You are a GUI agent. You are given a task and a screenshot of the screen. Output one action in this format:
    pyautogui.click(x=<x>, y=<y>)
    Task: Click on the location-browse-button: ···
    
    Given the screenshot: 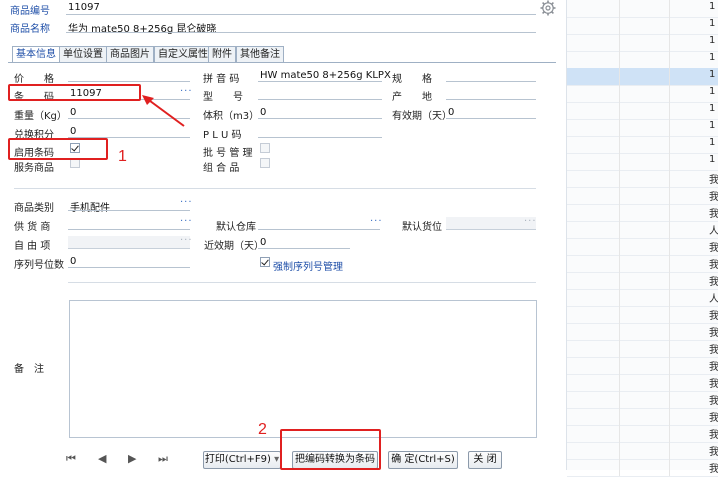 What is the action you would take?
    pyautogui.click(x=530, y=221)
    